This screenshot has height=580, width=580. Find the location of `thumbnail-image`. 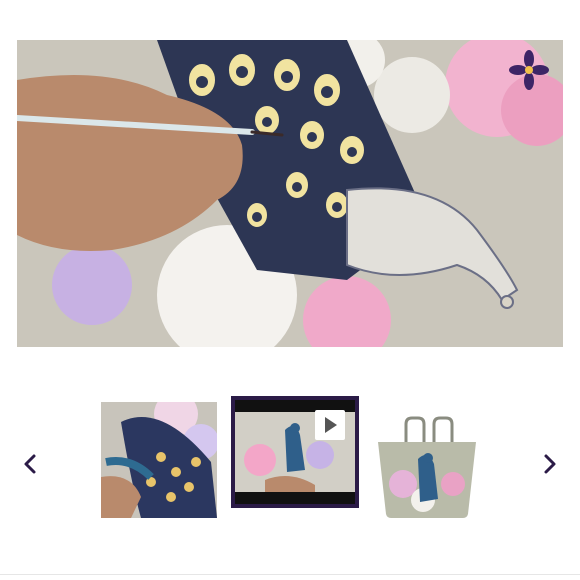

thumbnail-image is located at coordinates (159, 460).